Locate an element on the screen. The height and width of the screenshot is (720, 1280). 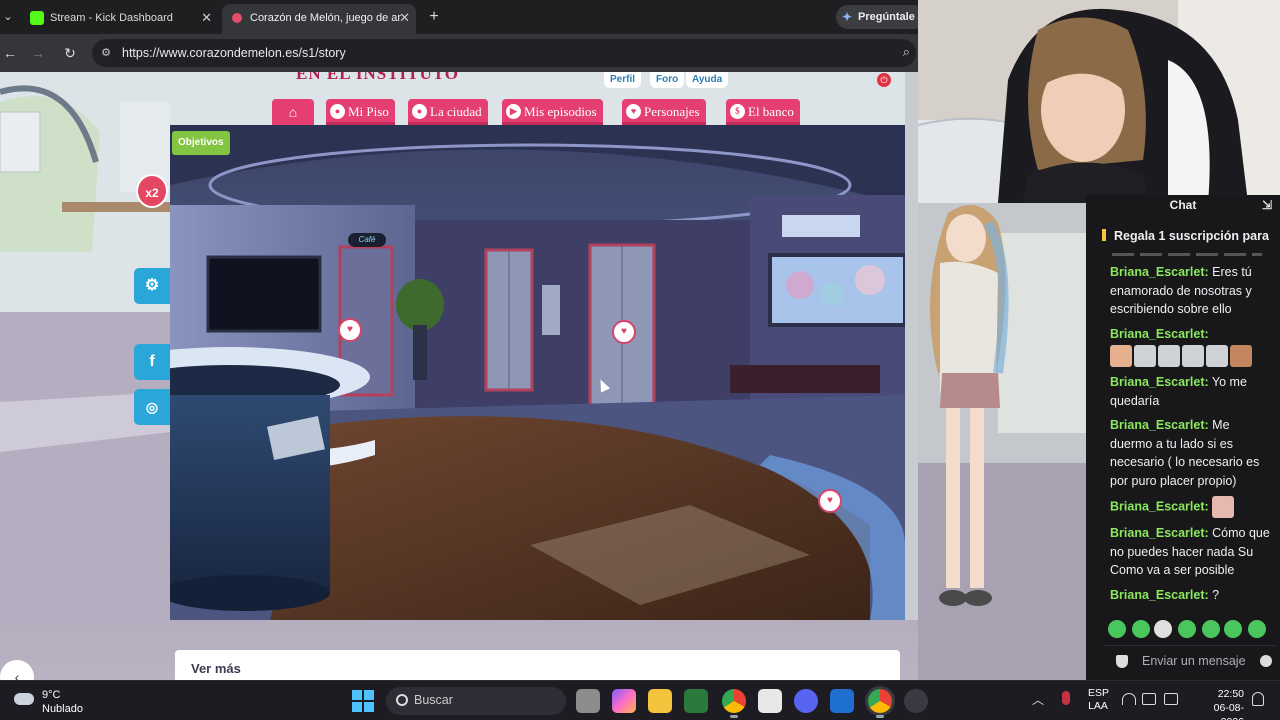
discord-icon is located at coordinates (806, 701).